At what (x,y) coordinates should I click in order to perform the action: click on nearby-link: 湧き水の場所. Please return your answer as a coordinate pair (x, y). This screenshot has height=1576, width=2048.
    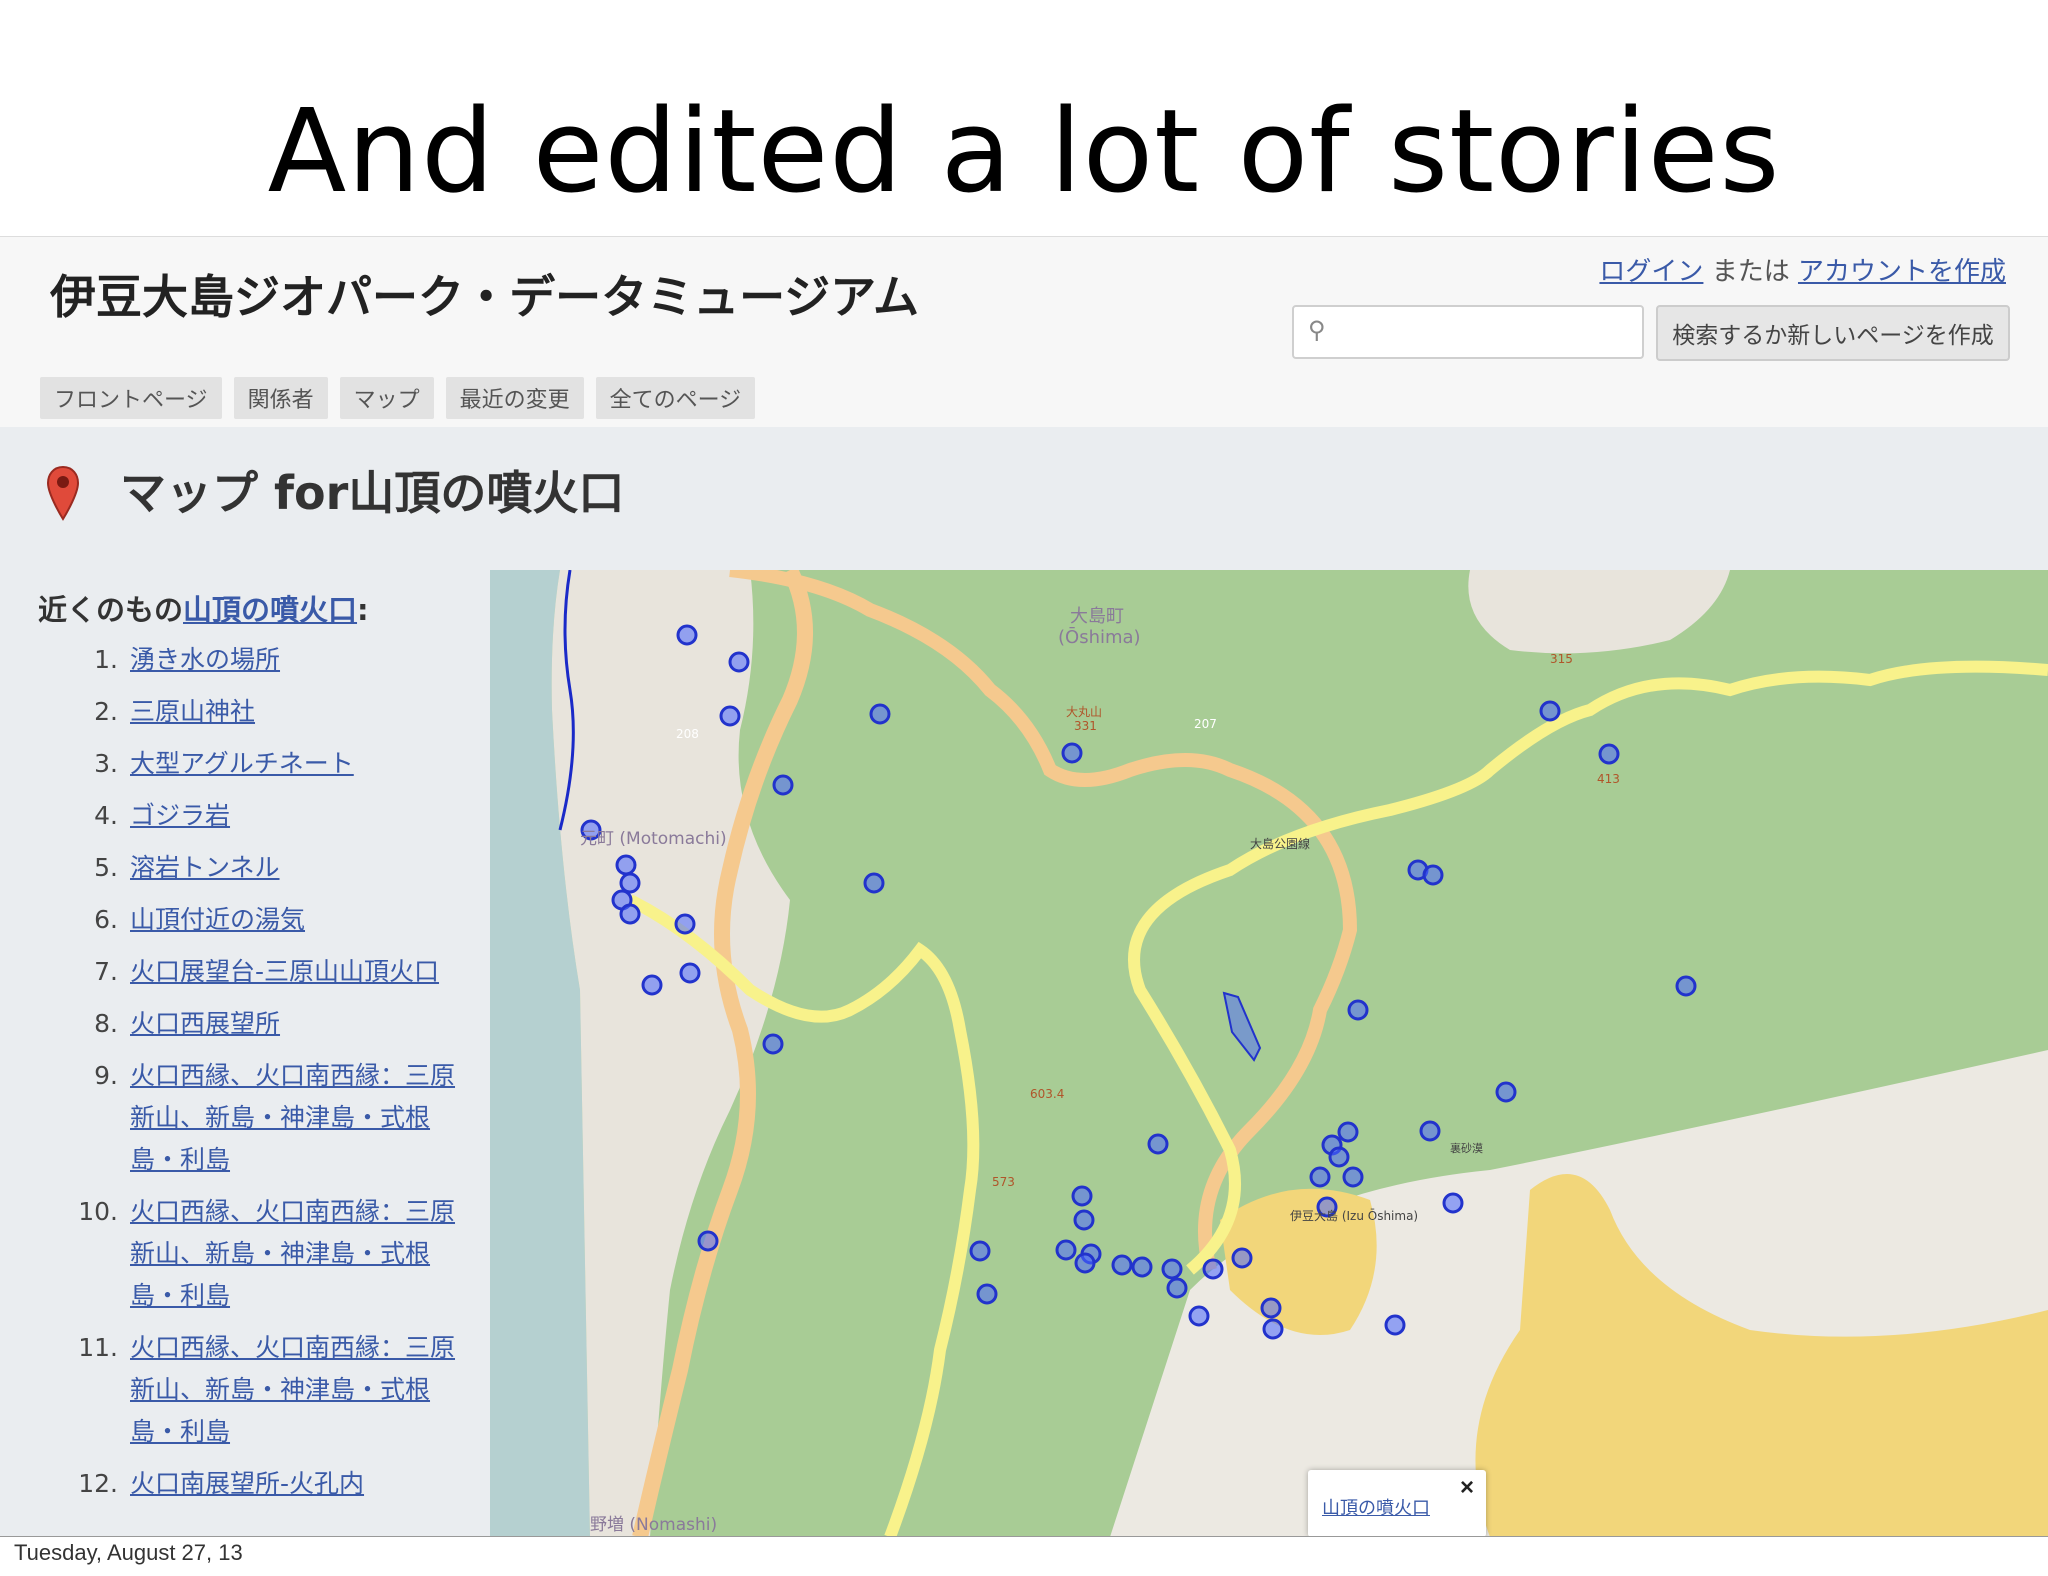
    Looking at the image, I should click on (205, 660).